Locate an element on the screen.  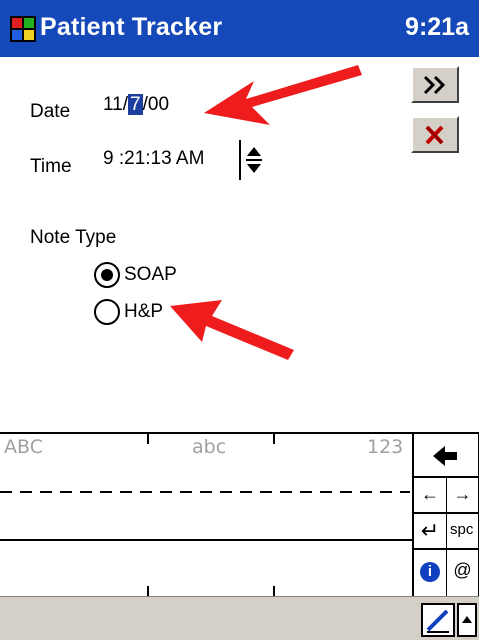
input-method-button is located at coordinates (438, 620).